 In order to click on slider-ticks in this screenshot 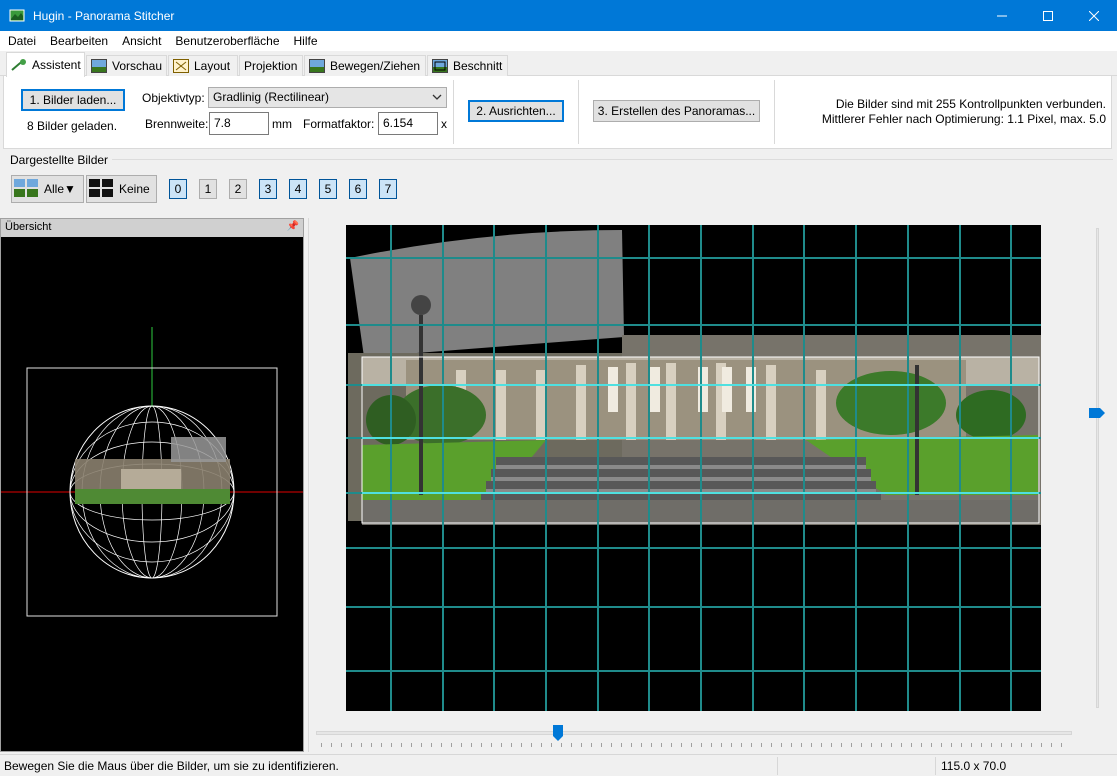, I will do `click(696, 745)`.